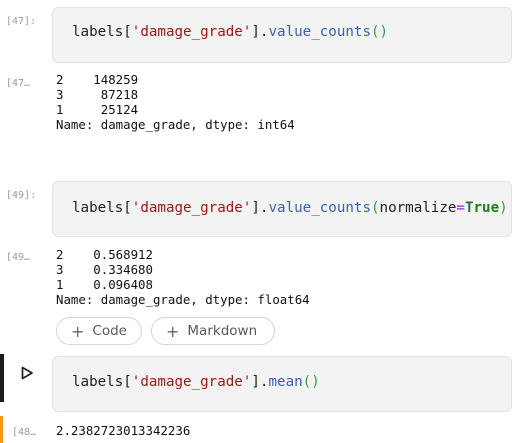  I want to click on cell-prompt: [47]:, so click(21, 21).